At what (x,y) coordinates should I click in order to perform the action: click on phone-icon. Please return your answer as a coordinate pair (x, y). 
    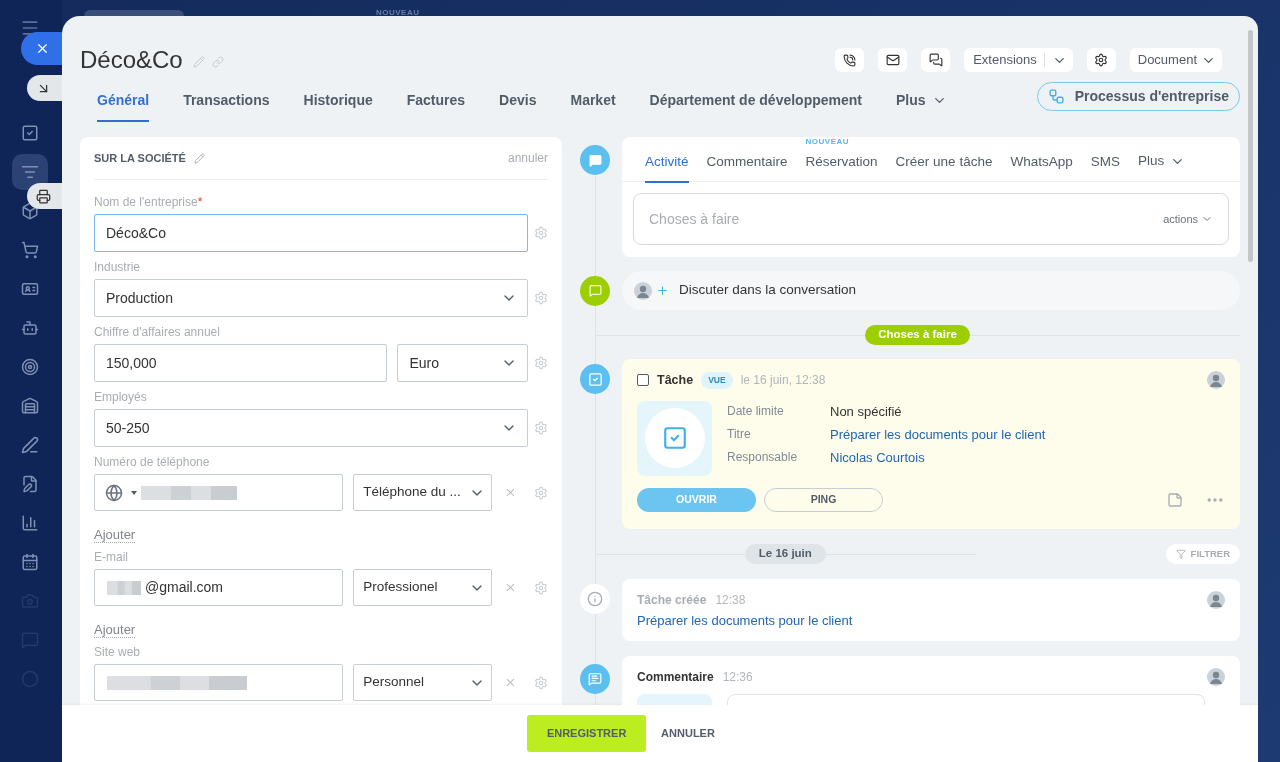
    Looking at the image, I should click on (850, 60).